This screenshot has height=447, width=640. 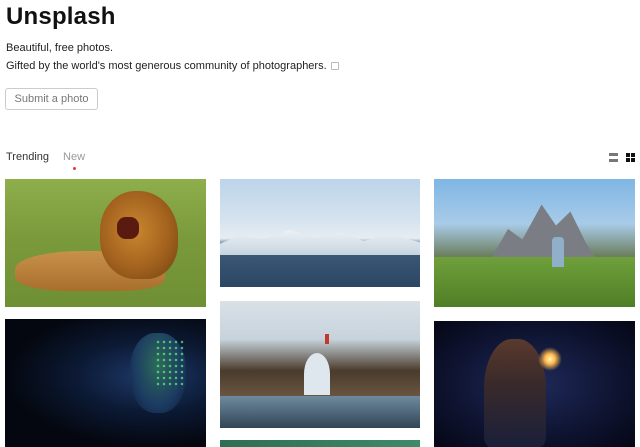 I want to click on feed-tabs: Trending New, so click(x=46, y=160).